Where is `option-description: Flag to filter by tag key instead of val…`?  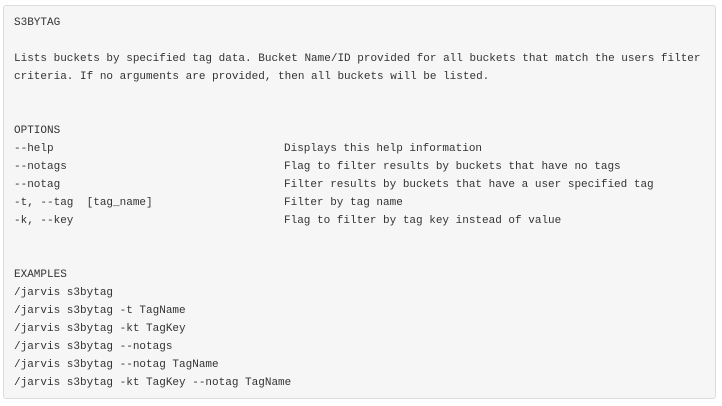
option-description: Flag to filter by tag key instead of val… is located at coordinates (423, 221).